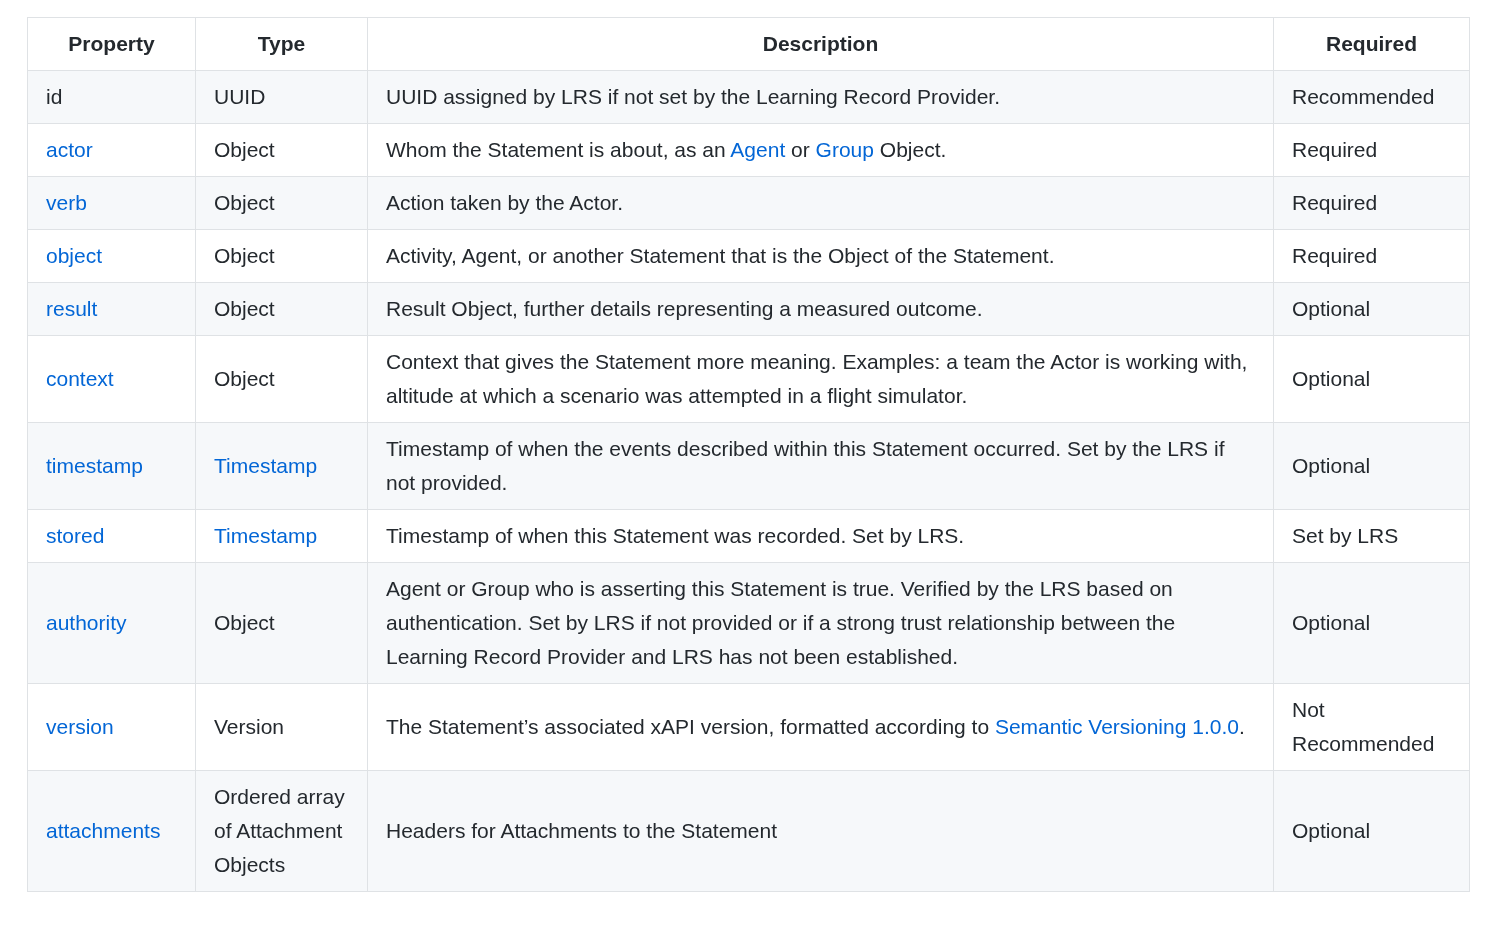  I want to click on type-cell: Ordered array of Attachment Objects, so click(281, 831).